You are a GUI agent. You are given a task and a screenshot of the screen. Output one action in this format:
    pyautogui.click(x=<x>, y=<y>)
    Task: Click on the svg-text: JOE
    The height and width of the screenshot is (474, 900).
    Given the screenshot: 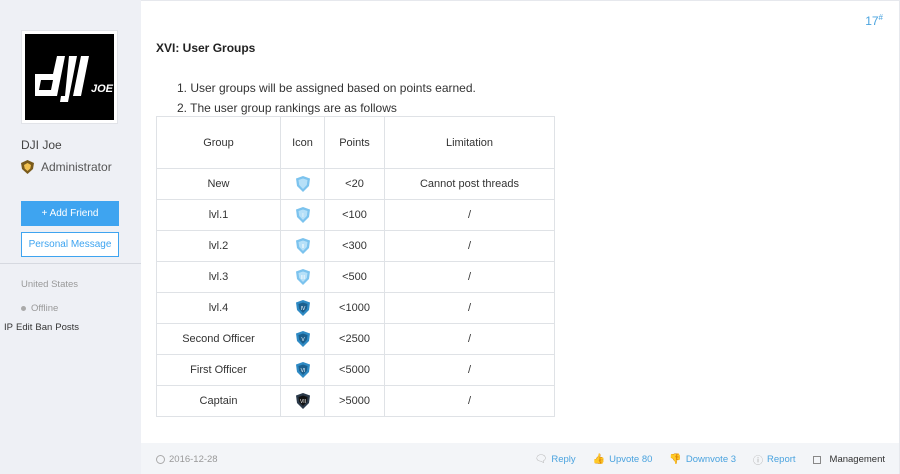 What is the action you would take?
    pyautogui.click(x=102, y=89)
    